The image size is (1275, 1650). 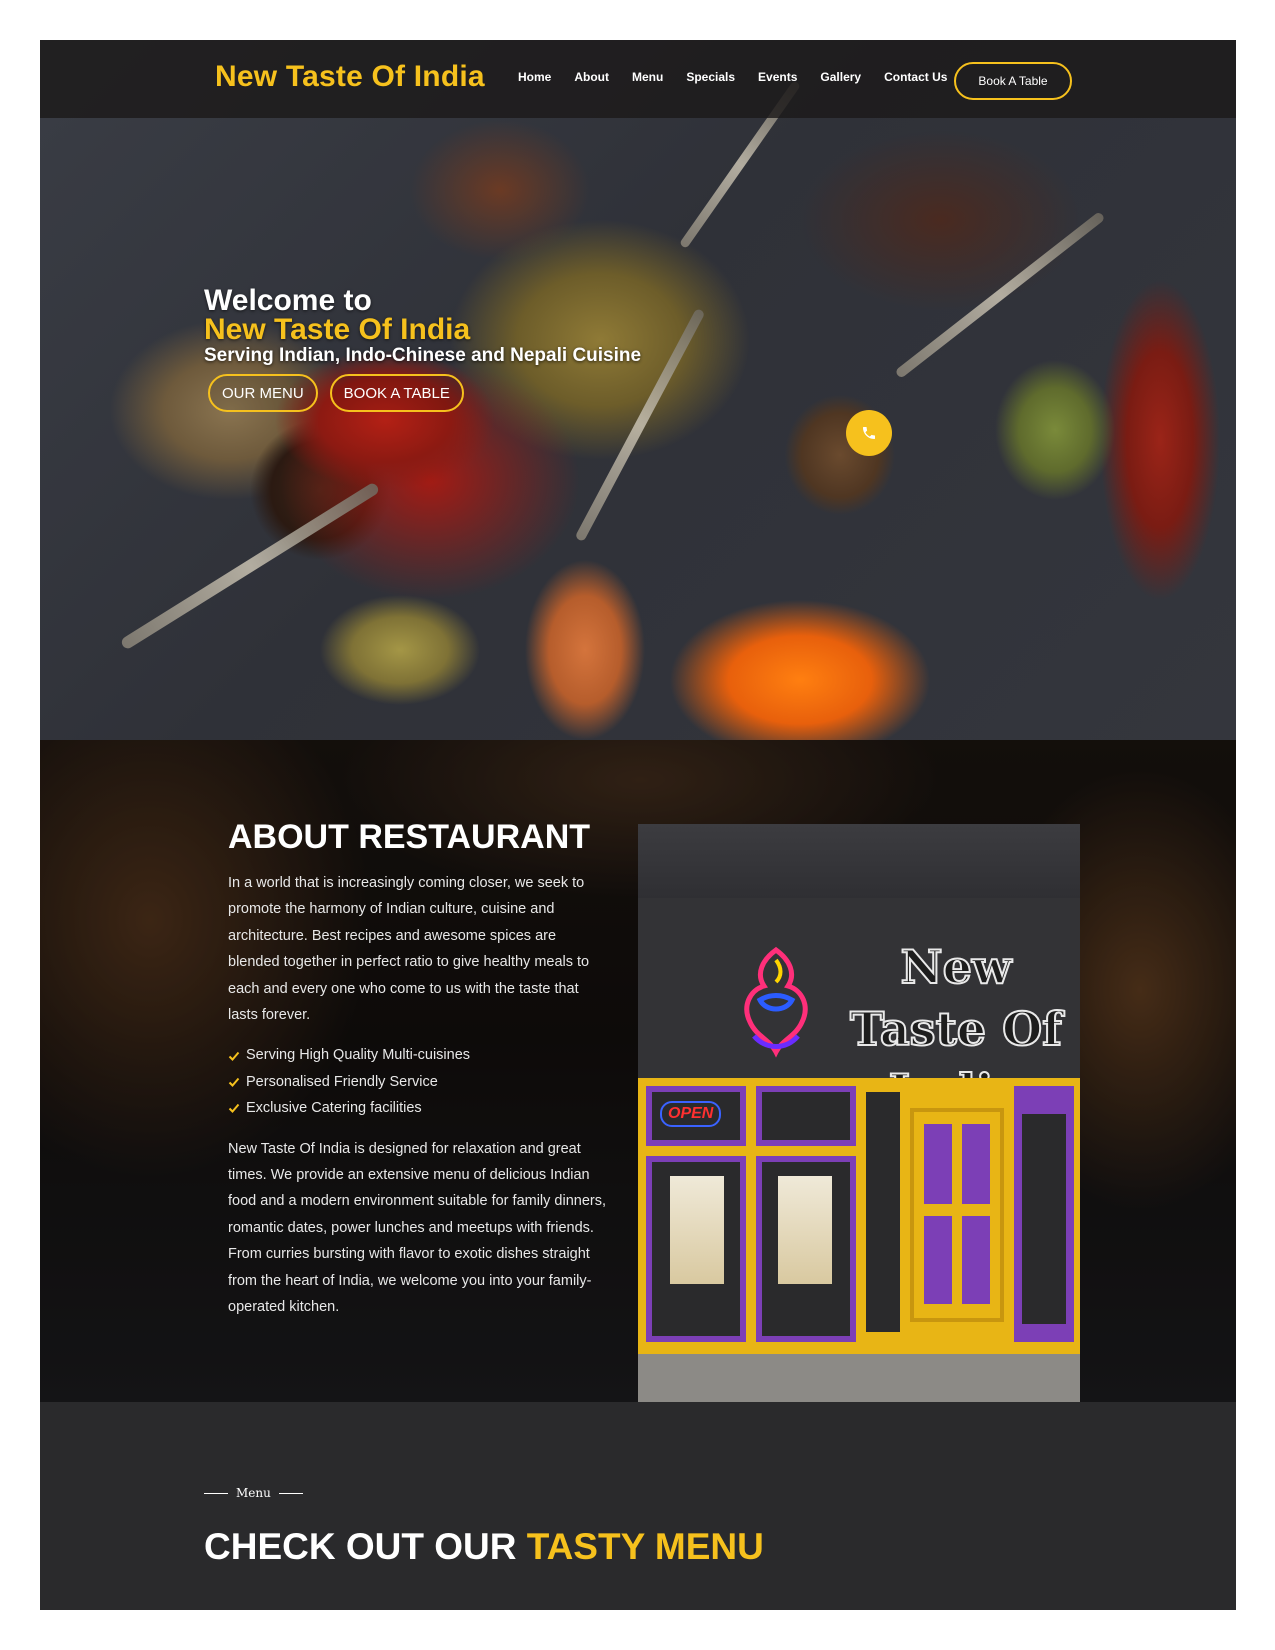 I want to click on feature-label: Serving High Quality Multi-cuisines, so click(x=358, y=1055).